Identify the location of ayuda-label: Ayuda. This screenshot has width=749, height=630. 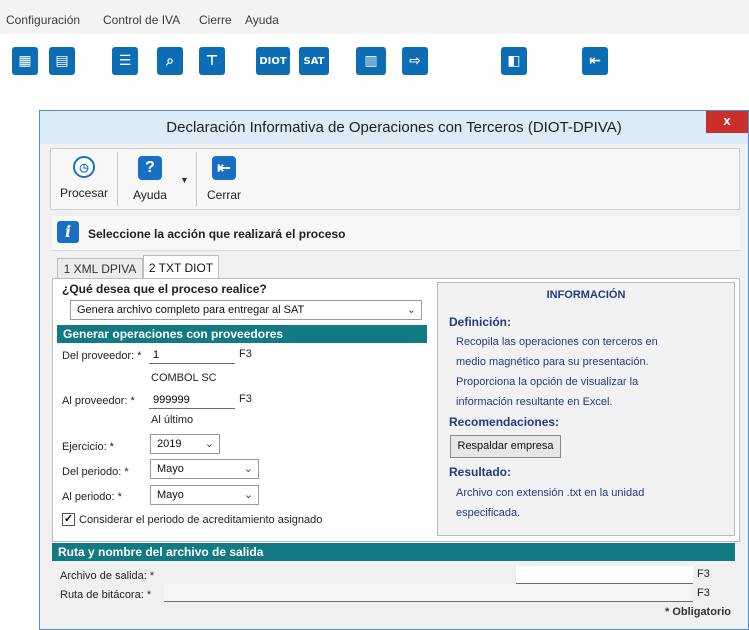
(150, 195).